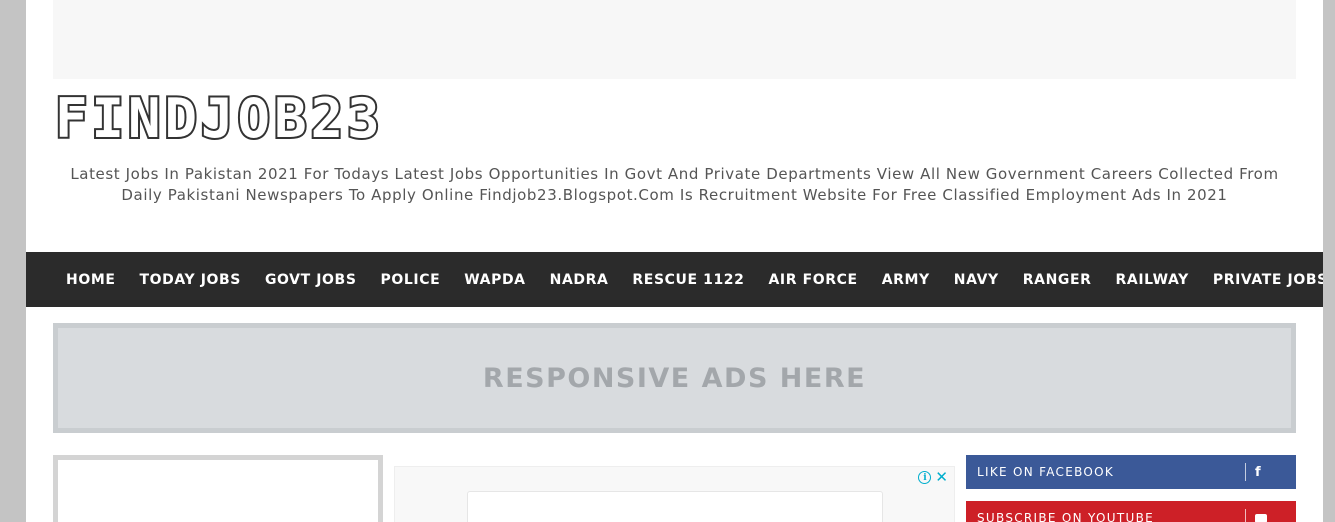  Describe the element at coordinates (1131, 472) in the screenshot. I see `like-on-facebook-button: LIKE ON FACEBOOK f` at that location.